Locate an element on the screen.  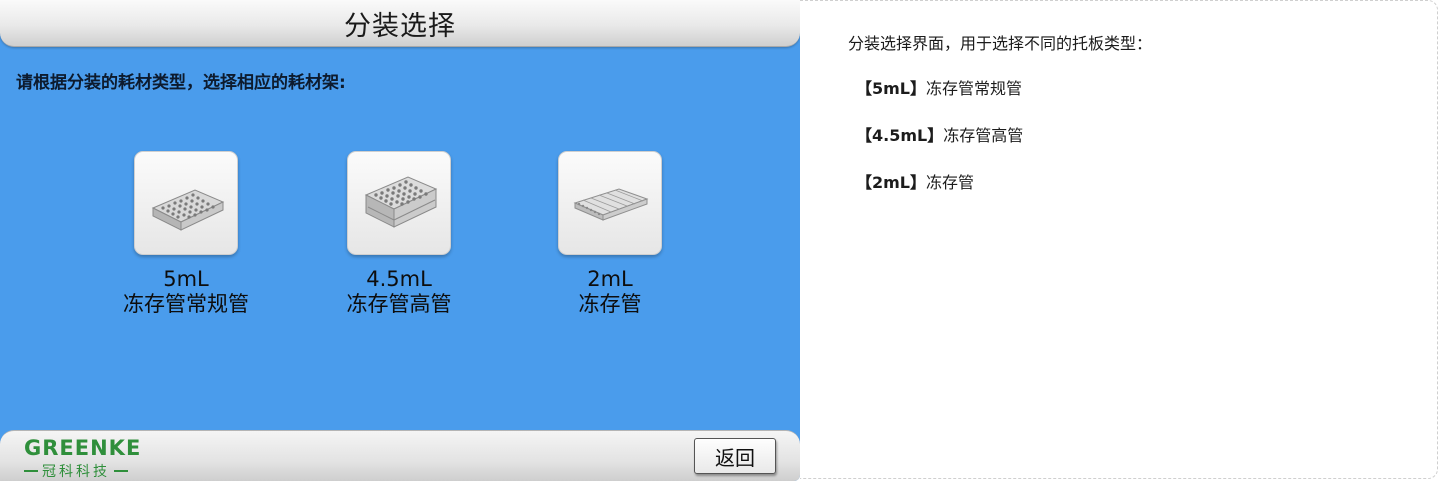
page-title: 分装选择 is located at coordinates (400, 26).